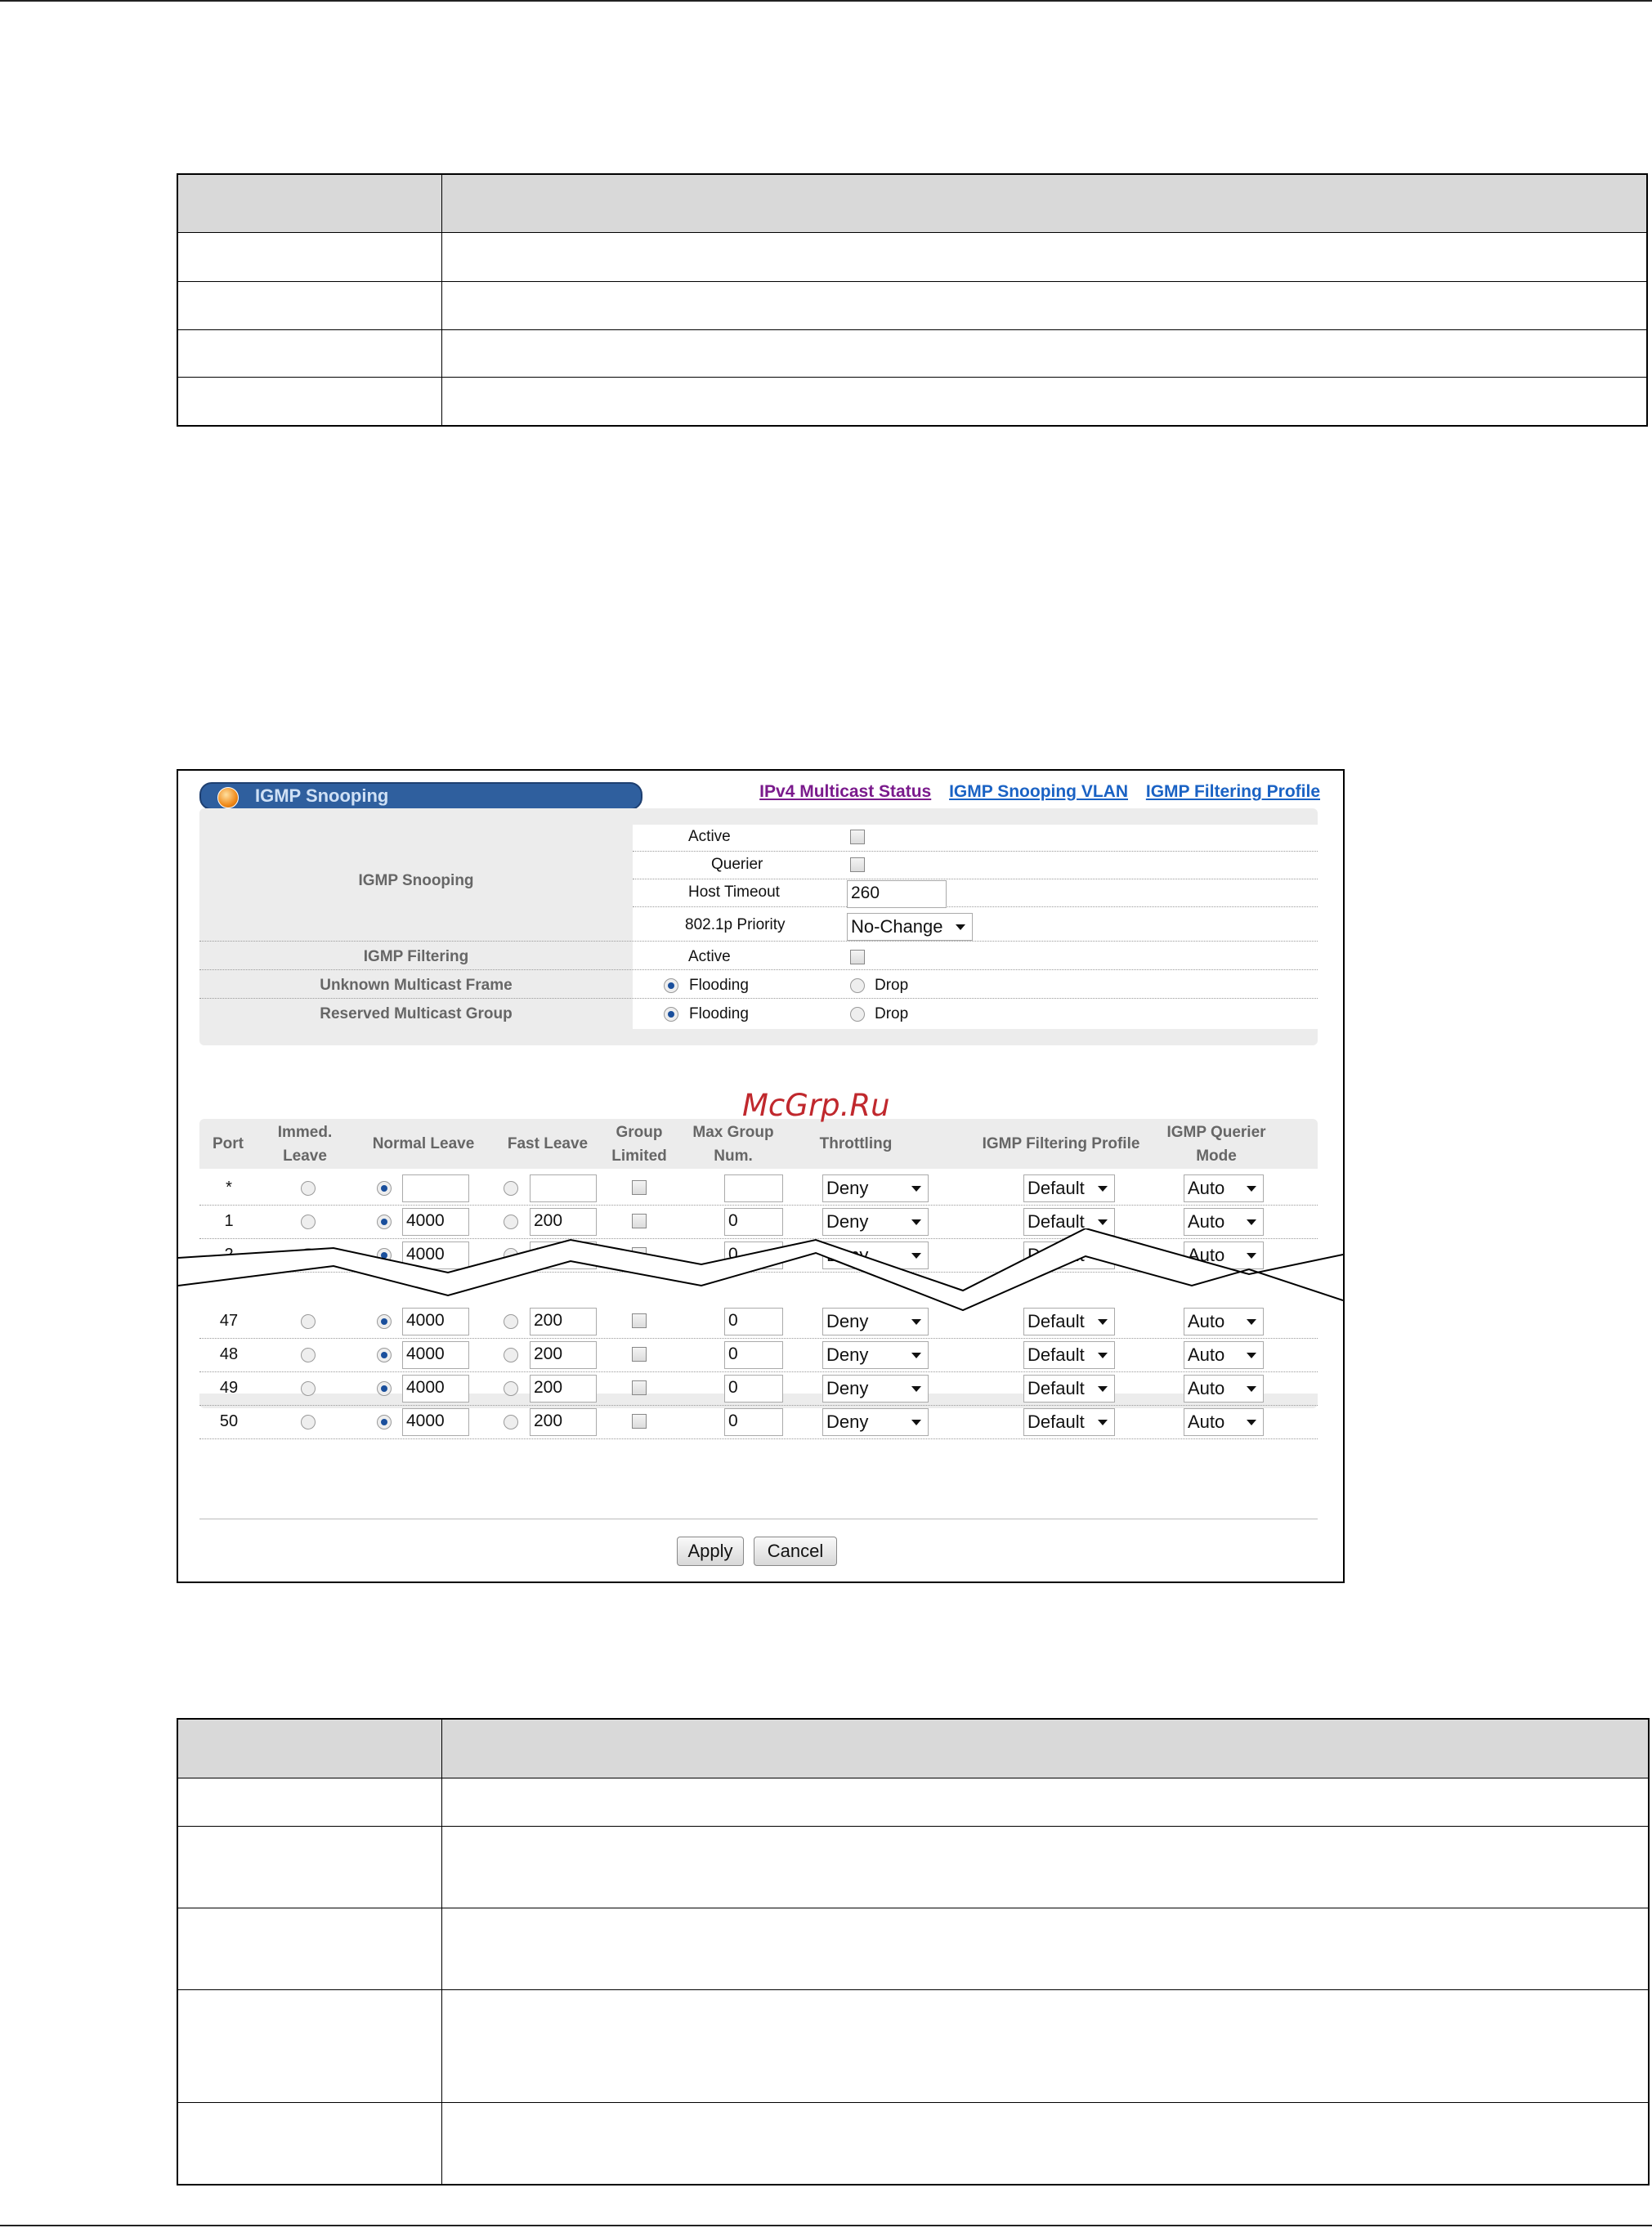  What do you see at coordinates (816, 1105) in the screenshot?
I see `watermark: McGrp.Ru` at bounding box center [816, 1105].